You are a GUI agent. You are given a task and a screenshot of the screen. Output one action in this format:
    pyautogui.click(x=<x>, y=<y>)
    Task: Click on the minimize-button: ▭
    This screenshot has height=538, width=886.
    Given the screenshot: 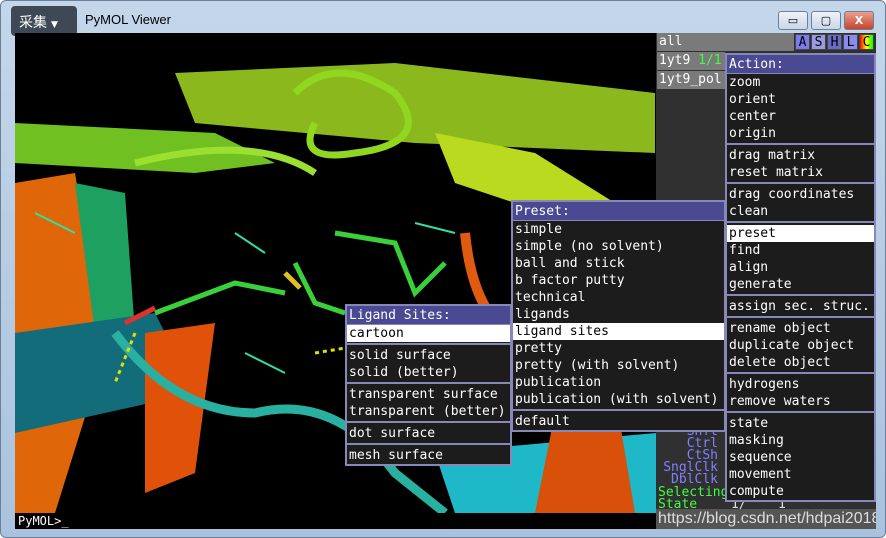 What is the action you would take?
    pyautogui.click(x=793, y=20)
    